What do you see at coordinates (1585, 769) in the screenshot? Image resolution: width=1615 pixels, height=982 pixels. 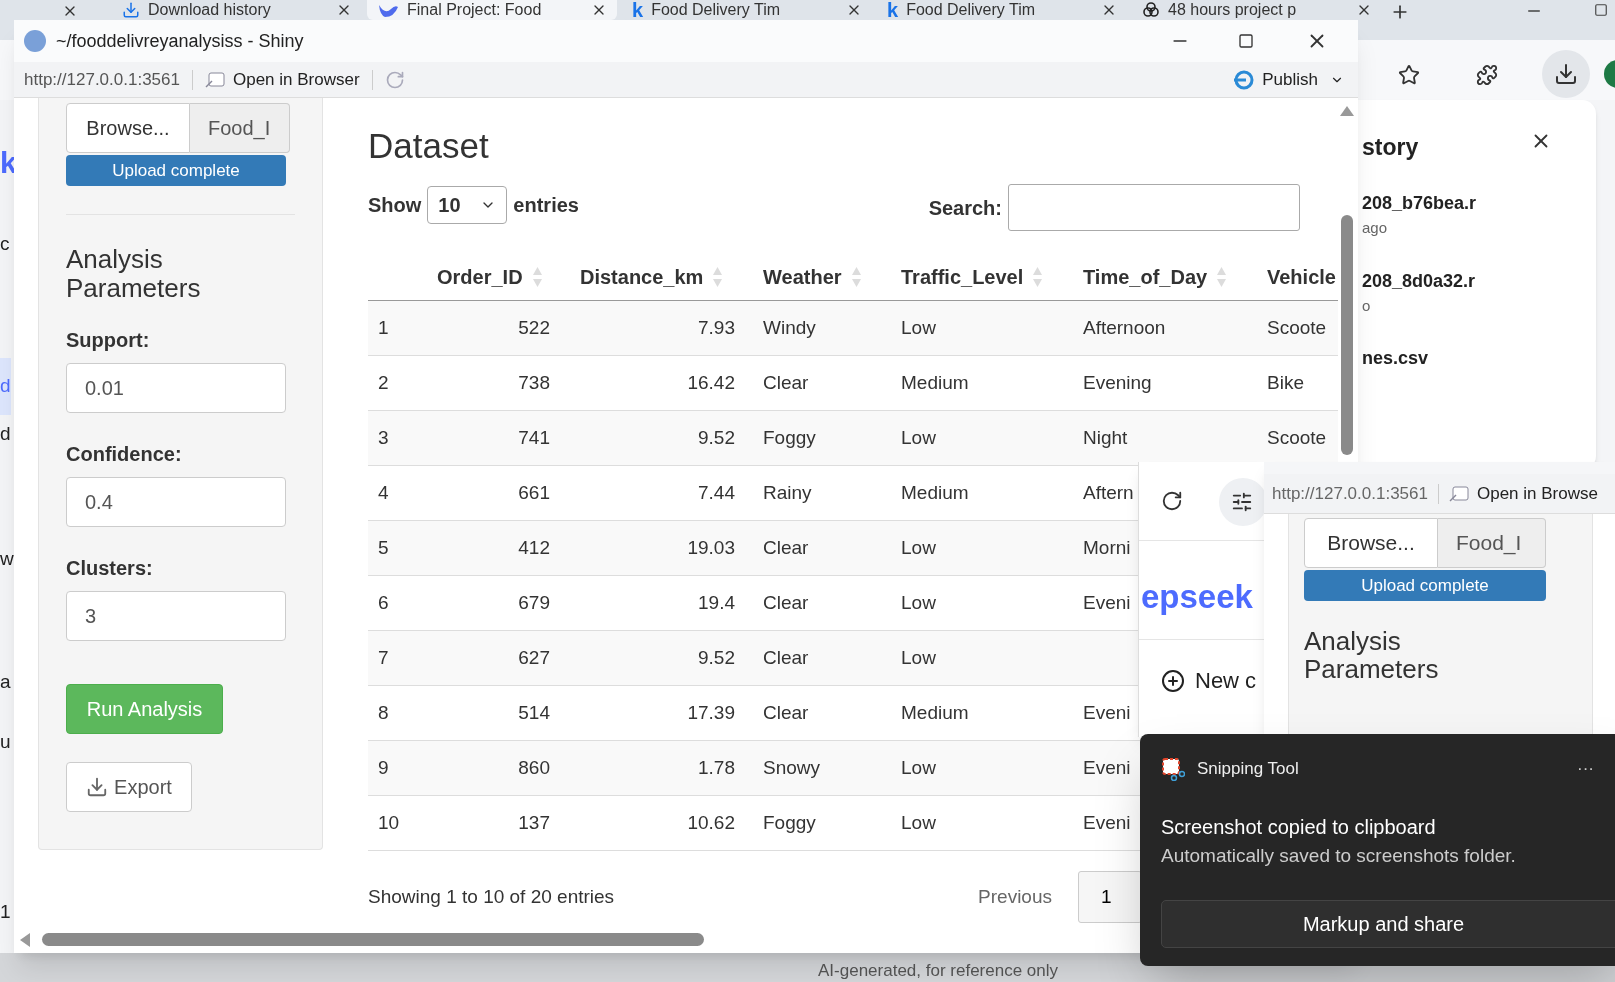 I see `more-options-button: ···` at bounding box center [1585, 769].